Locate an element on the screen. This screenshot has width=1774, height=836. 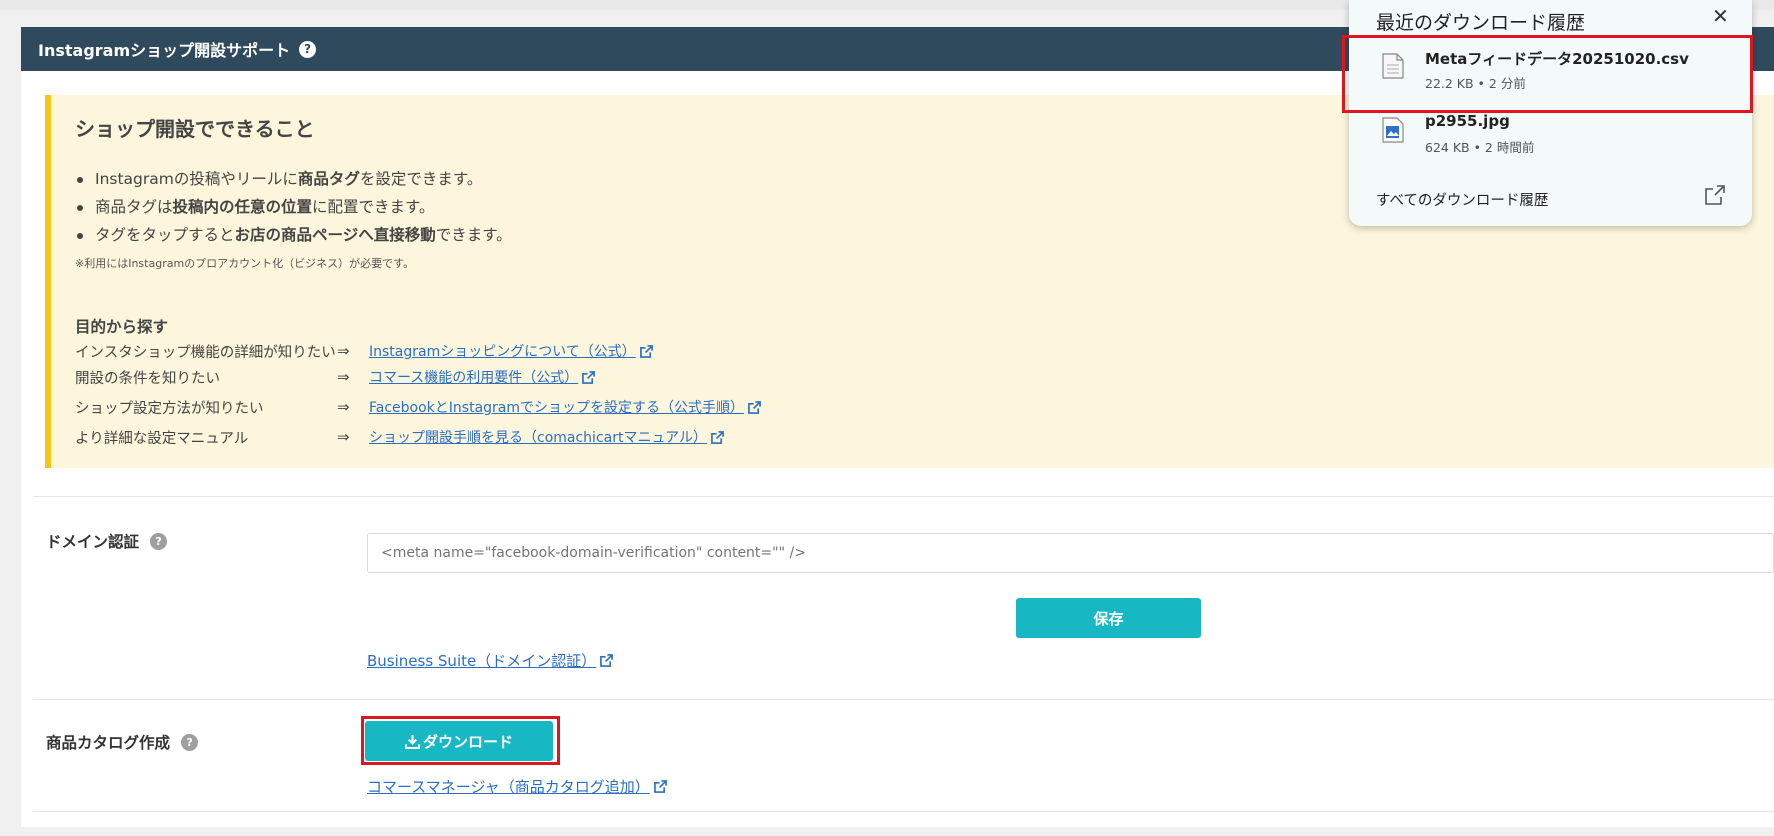
list-item: タグをタップするとお店の商品ページへ直接移動できます。 is located at coordinates (293, 235).